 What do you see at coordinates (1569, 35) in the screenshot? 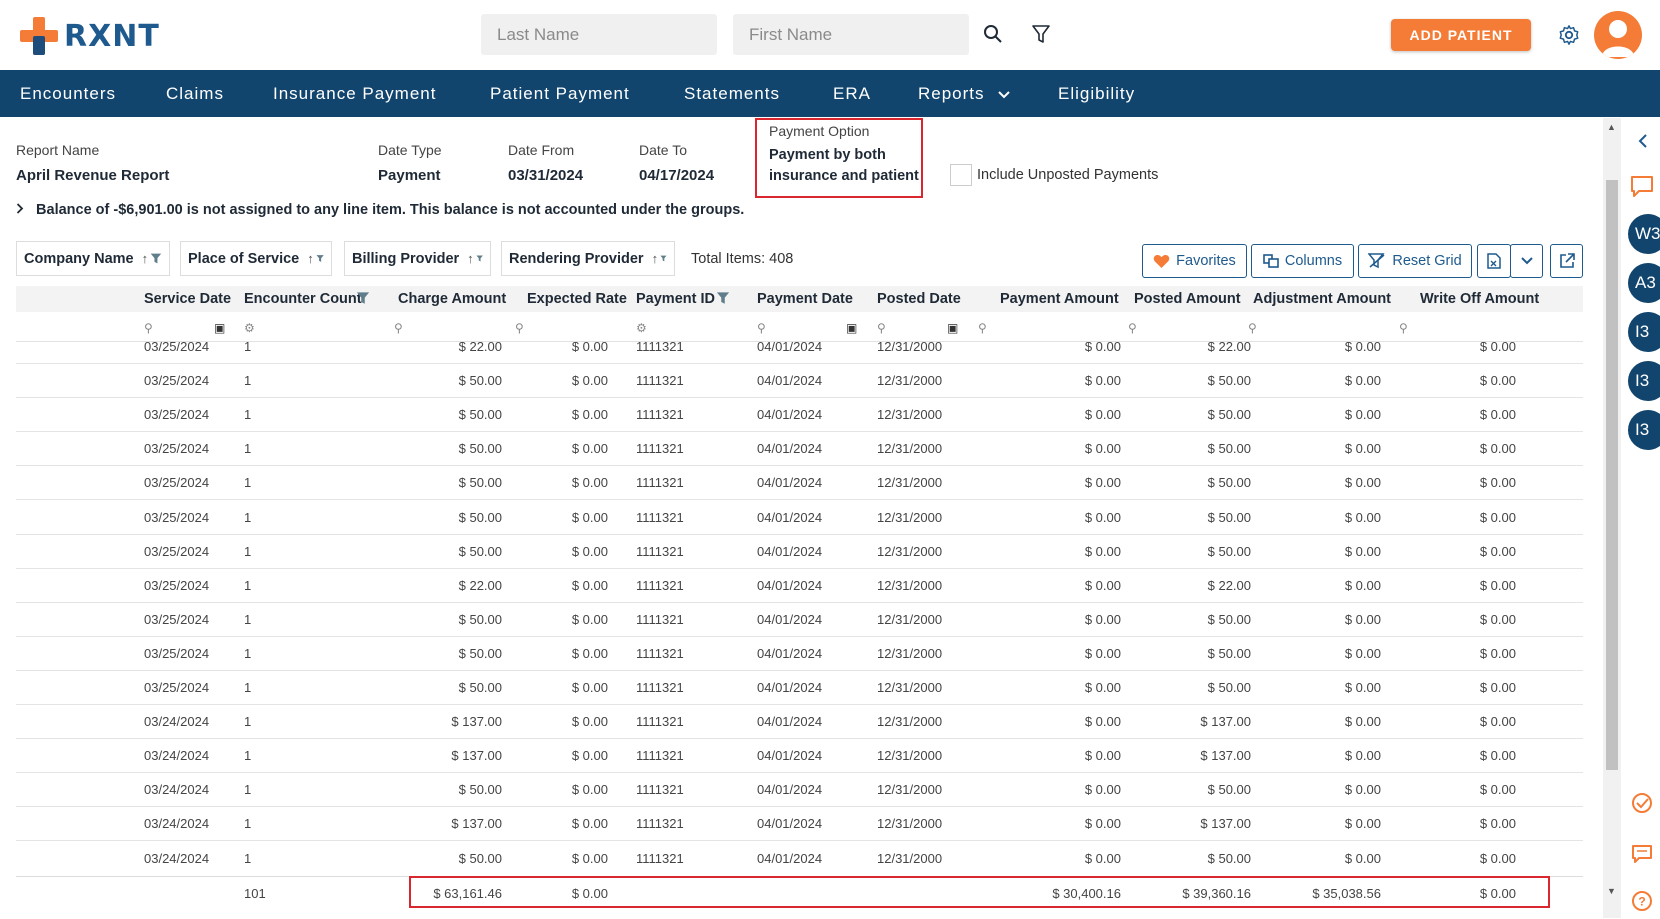
I see `gear-icon` at bounding box center [1569, 35].